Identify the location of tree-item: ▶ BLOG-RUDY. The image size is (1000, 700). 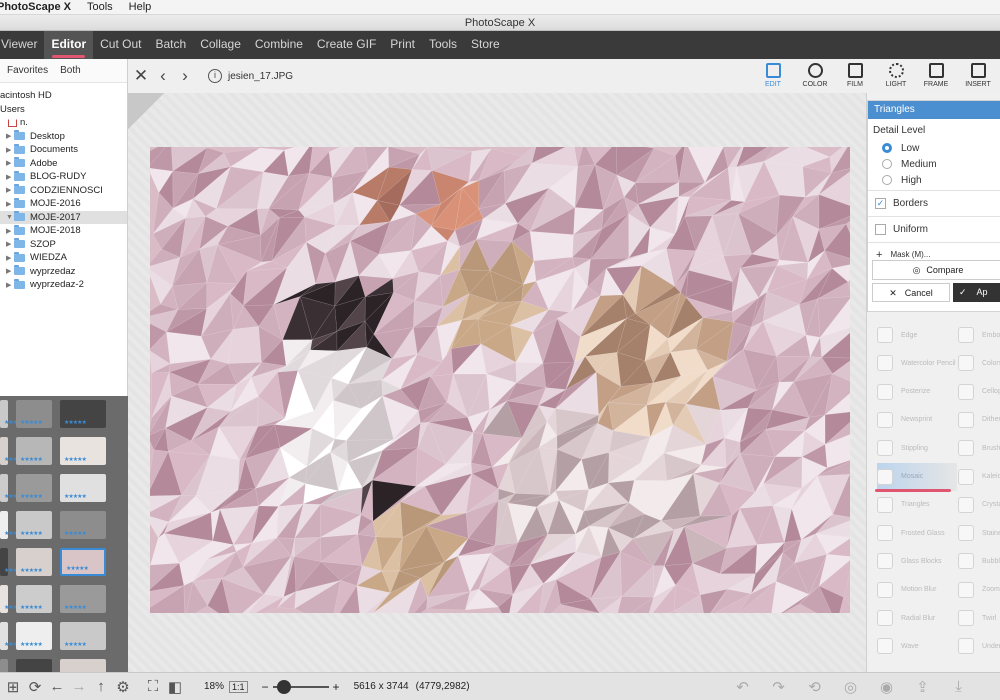
(63, 177).